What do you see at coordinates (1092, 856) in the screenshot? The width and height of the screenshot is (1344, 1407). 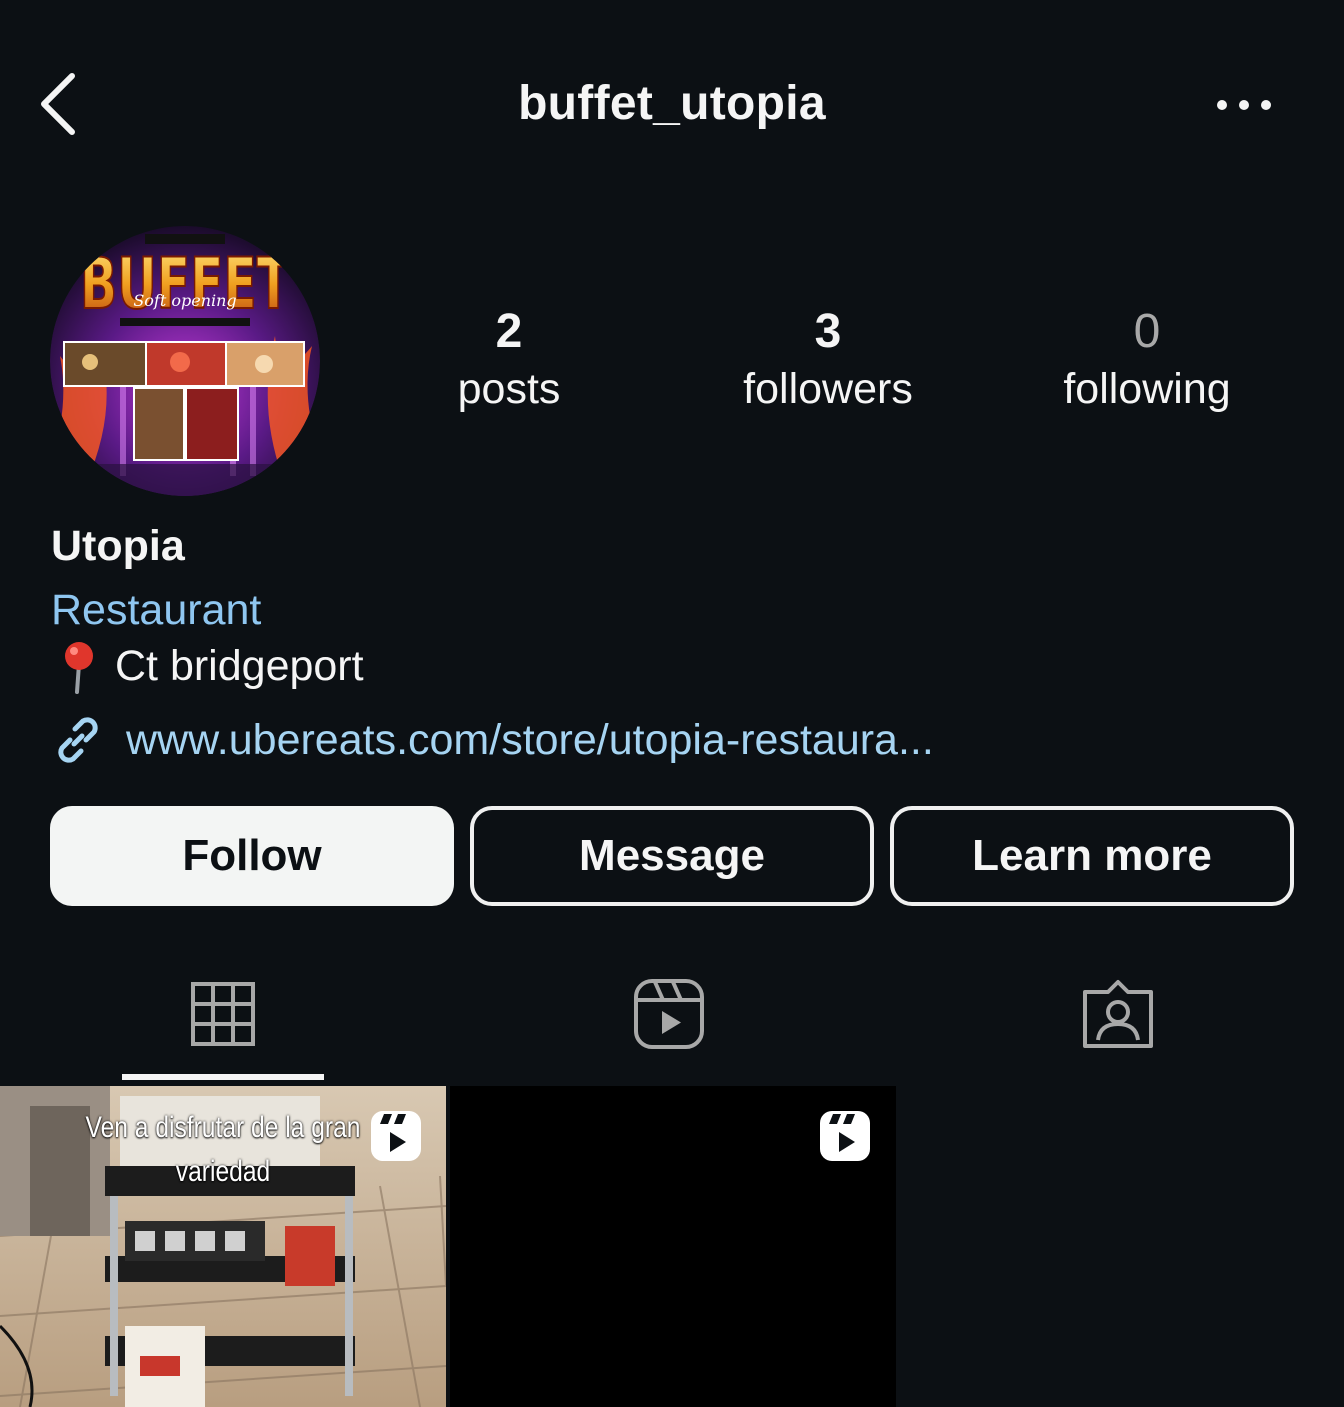 I see `learn-more-button: Learn more` at bounding box center [1092, 856].